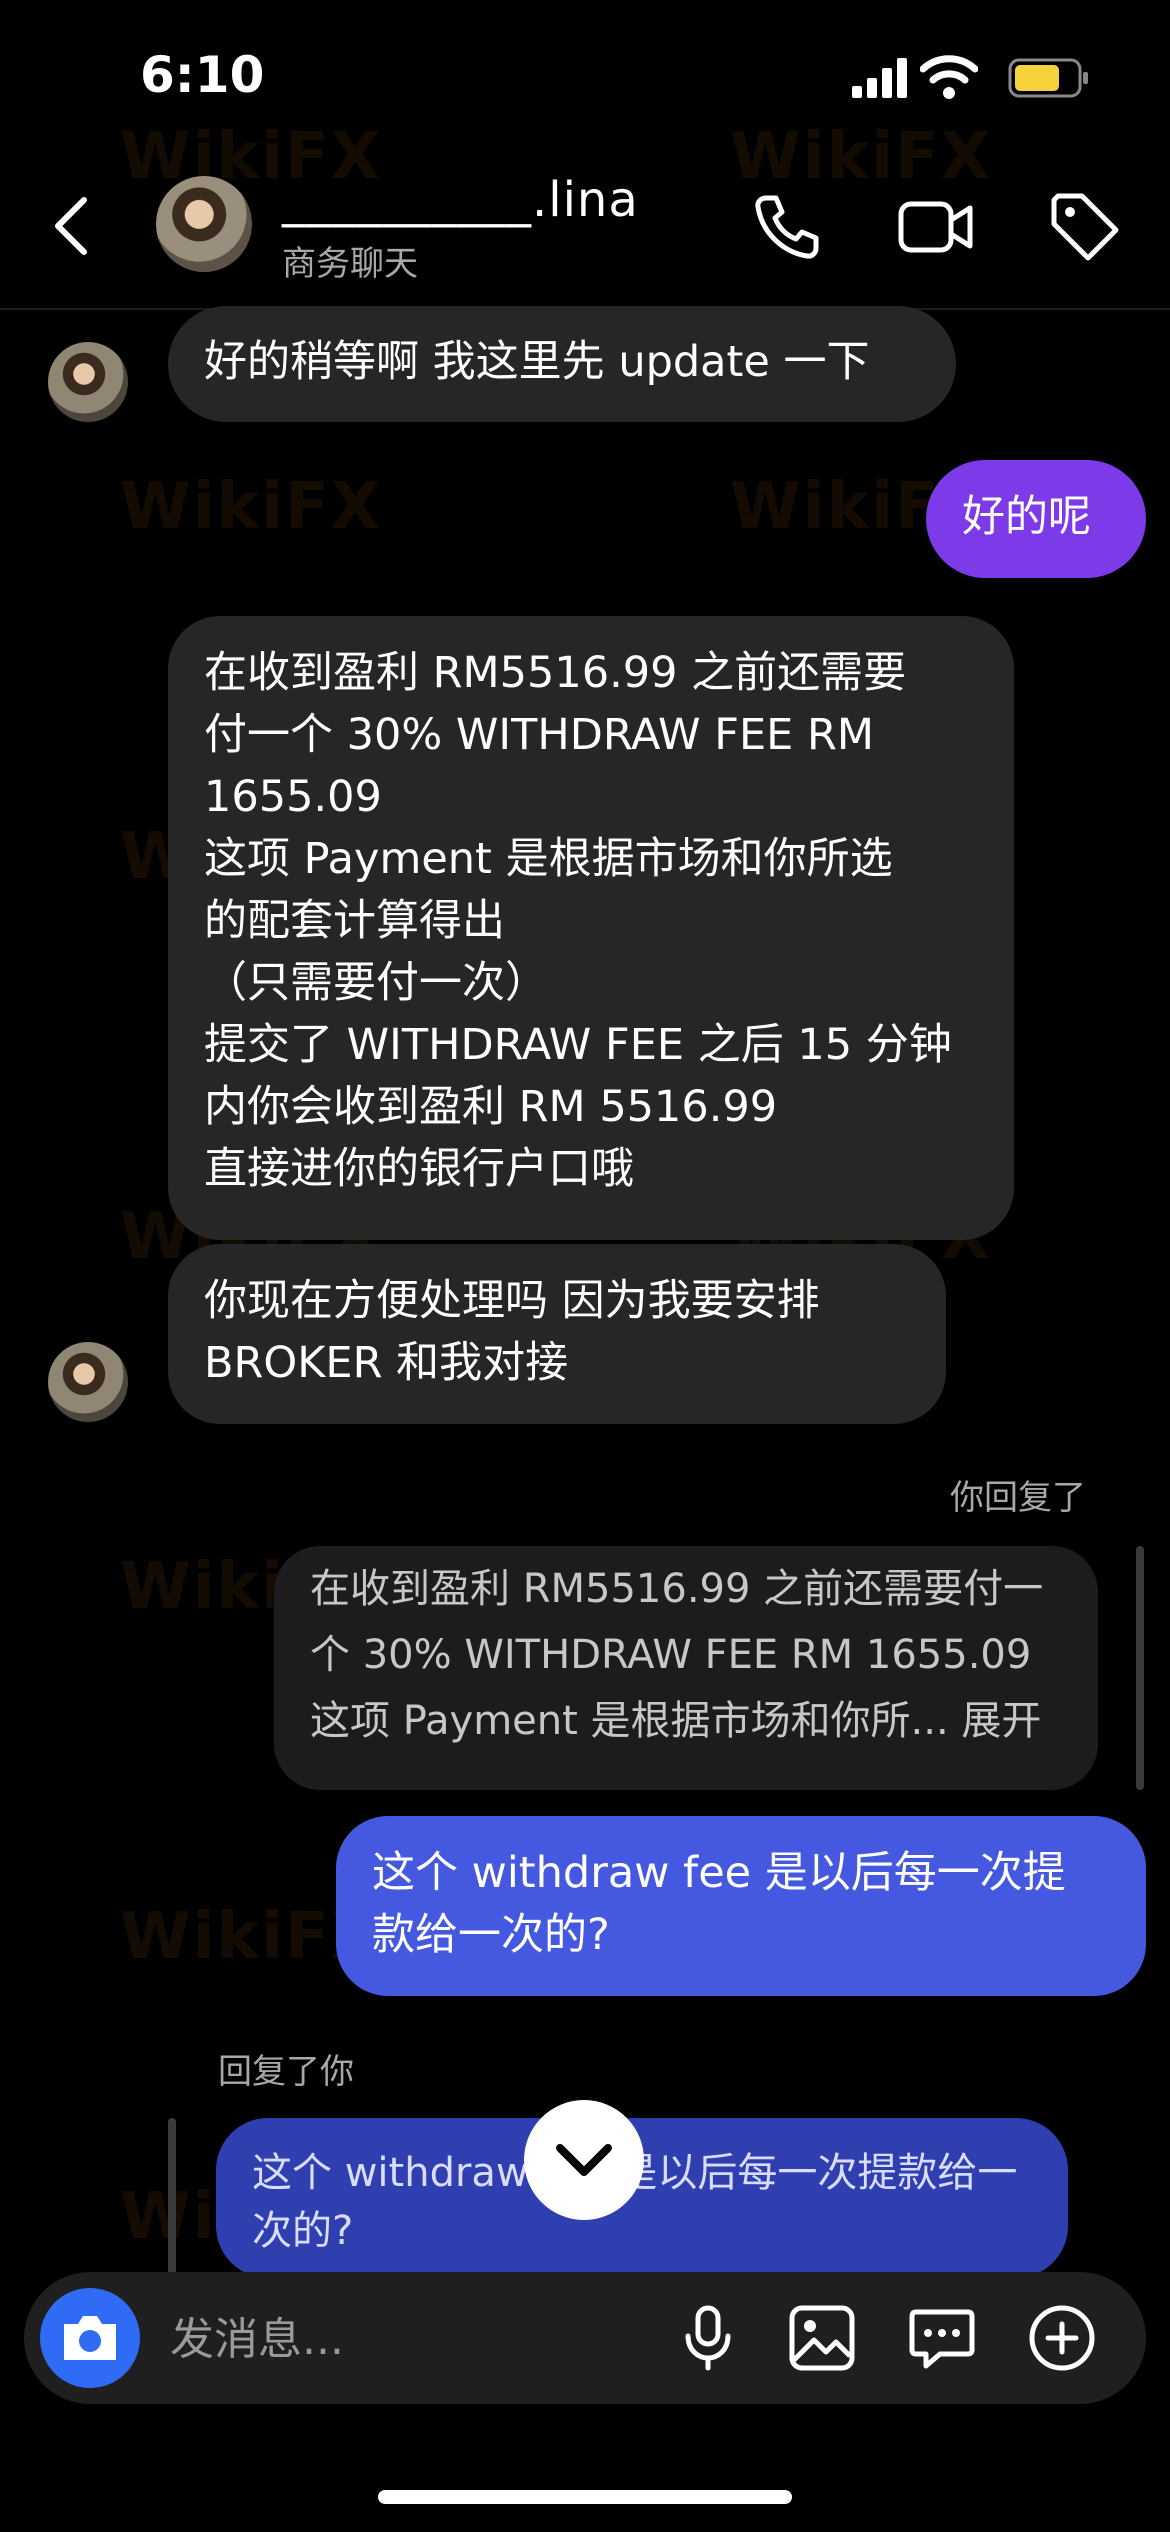 The image size is (1170, 2532). What do you see at coordinates (562, 364) in the screenshot?
I see `incoming-message: 好的稍等啊 我这里先 update 一下` at bounding box center [562, 364].